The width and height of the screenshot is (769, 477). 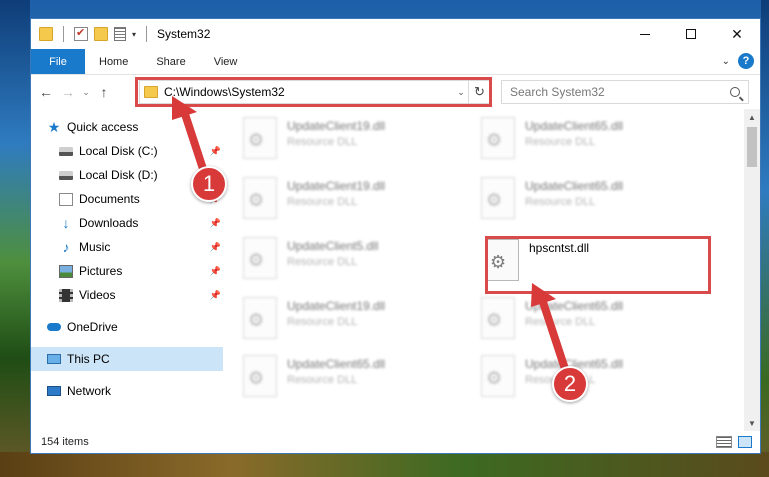 What do you see at coordinates (92, 327) in the screenshot?
I see `sidebar-item-label: OneDrive` at bounding box center [92, 327].